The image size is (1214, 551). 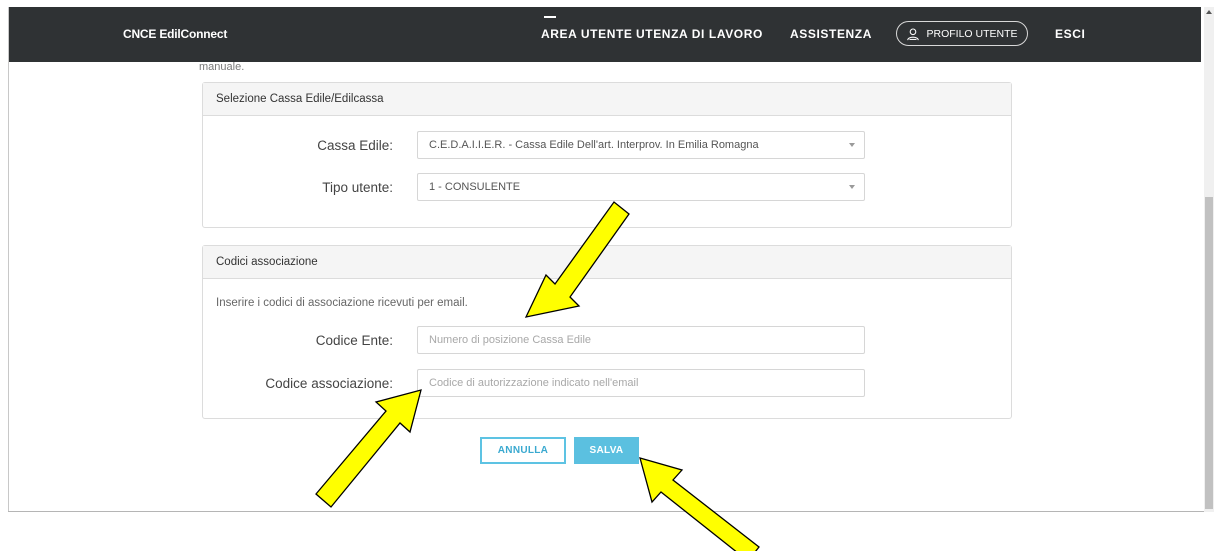 I want to click on viewport-bottom-border, so click(x=606, y=511).